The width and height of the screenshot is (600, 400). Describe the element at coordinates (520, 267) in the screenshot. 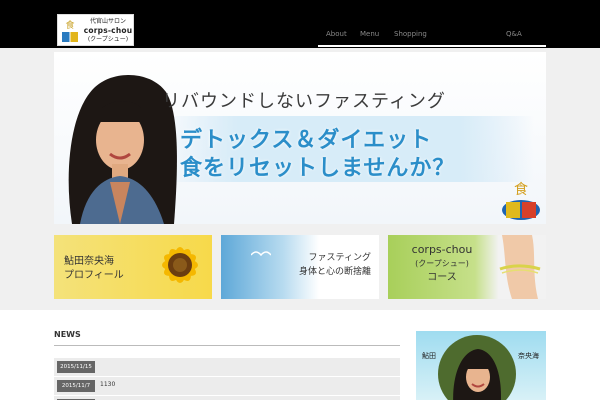

I see `body-figure-image` at that location.